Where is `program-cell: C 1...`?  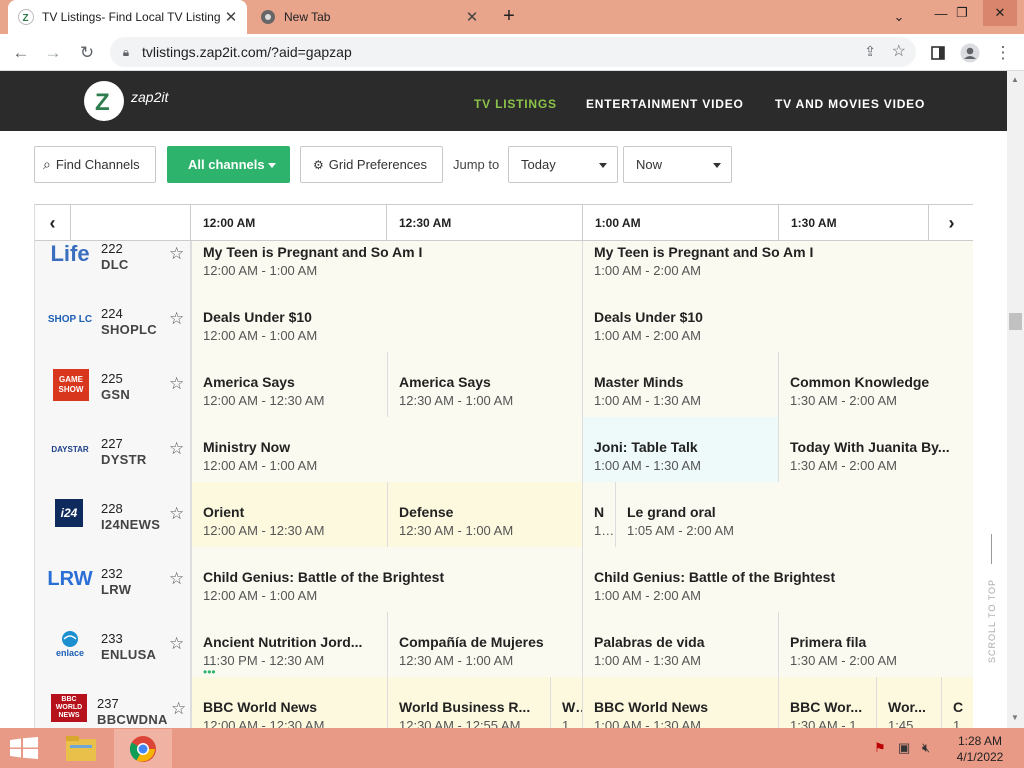
program-cell: C 1... is located at coordinates (957, 702).